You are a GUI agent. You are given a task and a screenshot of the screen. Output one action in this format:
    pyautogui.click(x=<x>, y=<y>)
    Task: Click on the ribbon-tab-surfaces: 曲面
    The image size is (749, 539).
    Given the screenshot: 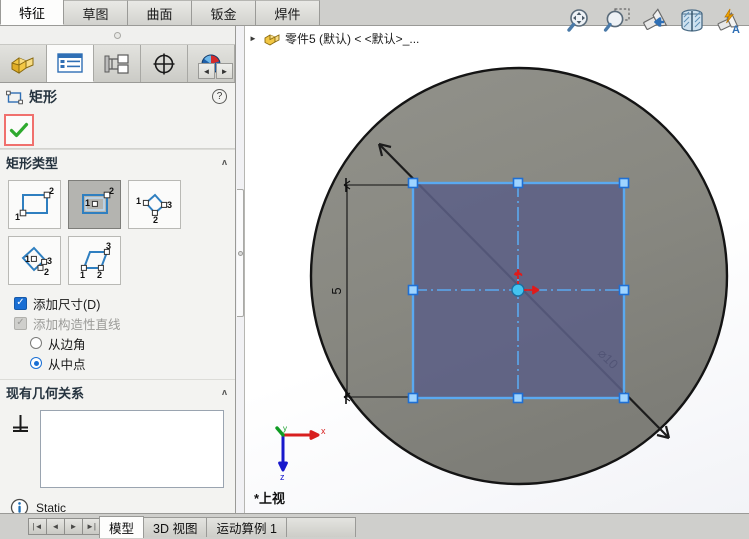 What is the action you would take?
    pyautogui.click(x=160, y=12)
    